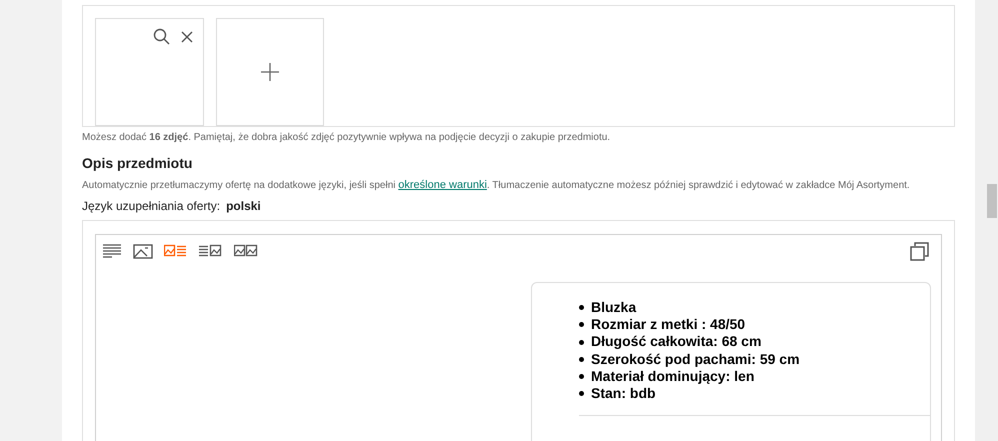 The width and height of the screenshot is (998, 441). What do you see at coordinates (138, 163) in the screenshot?
I see `section-title: Opis przedmiotu` at bounding box center [138, 163].